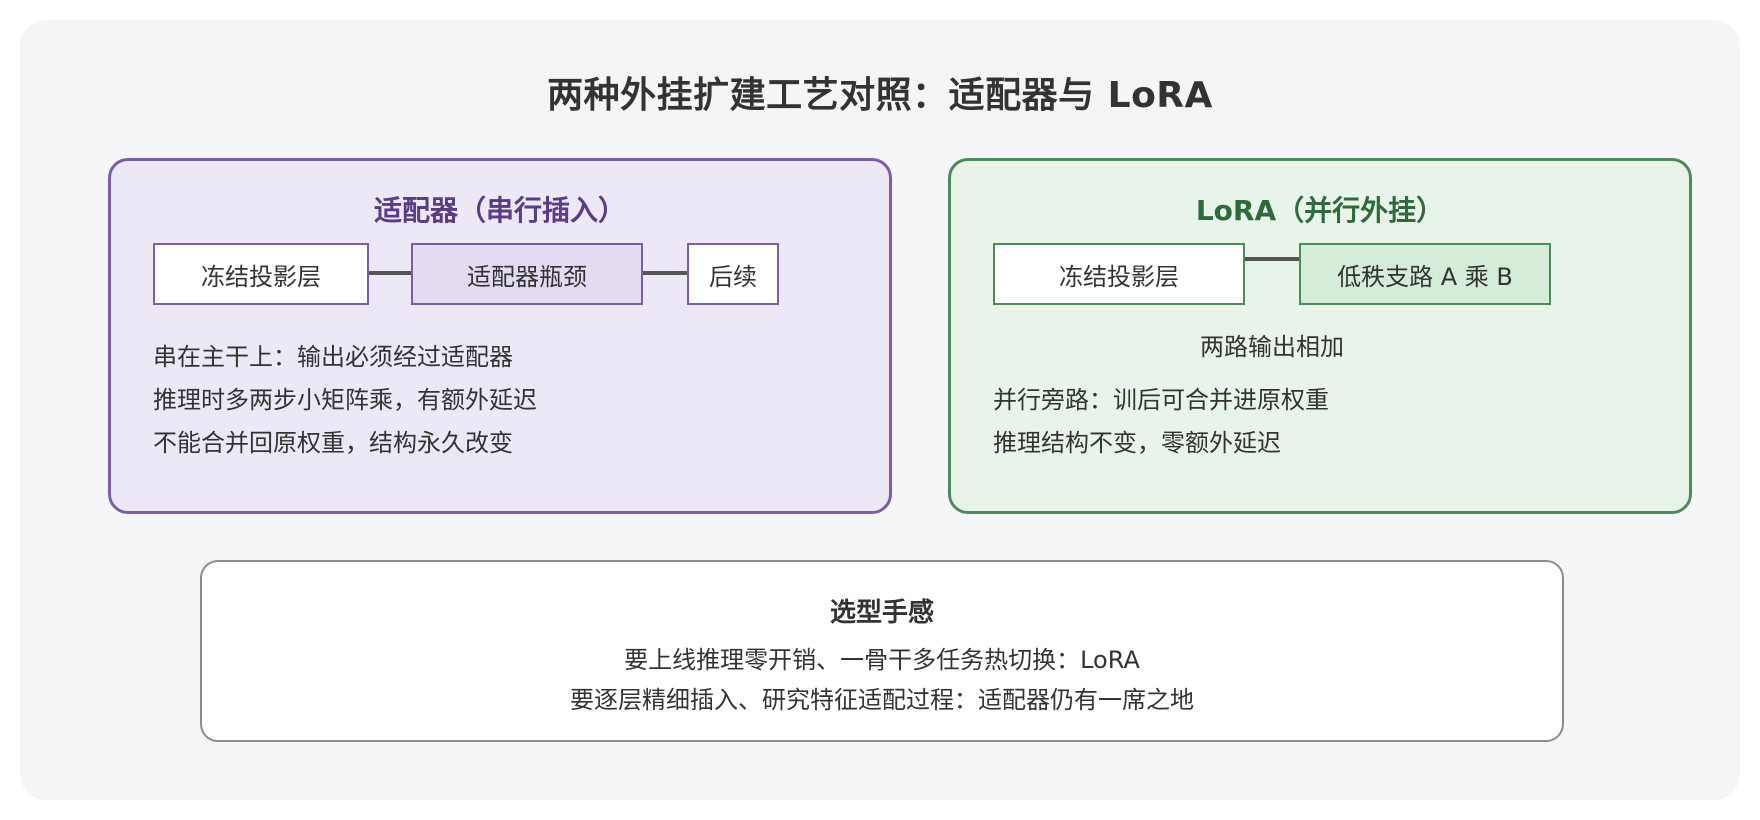 The image size is (1760, 820). I want to click on adapter-panel-title: 适配器（串行插入）, so click(499, 210).